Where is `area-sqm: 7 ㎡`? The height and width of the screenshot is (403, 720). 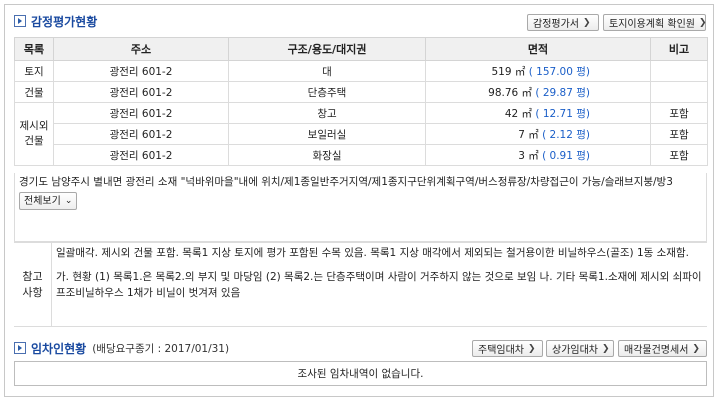 area-sqm: 7 ㎡ is located at coordinates (528, 134).